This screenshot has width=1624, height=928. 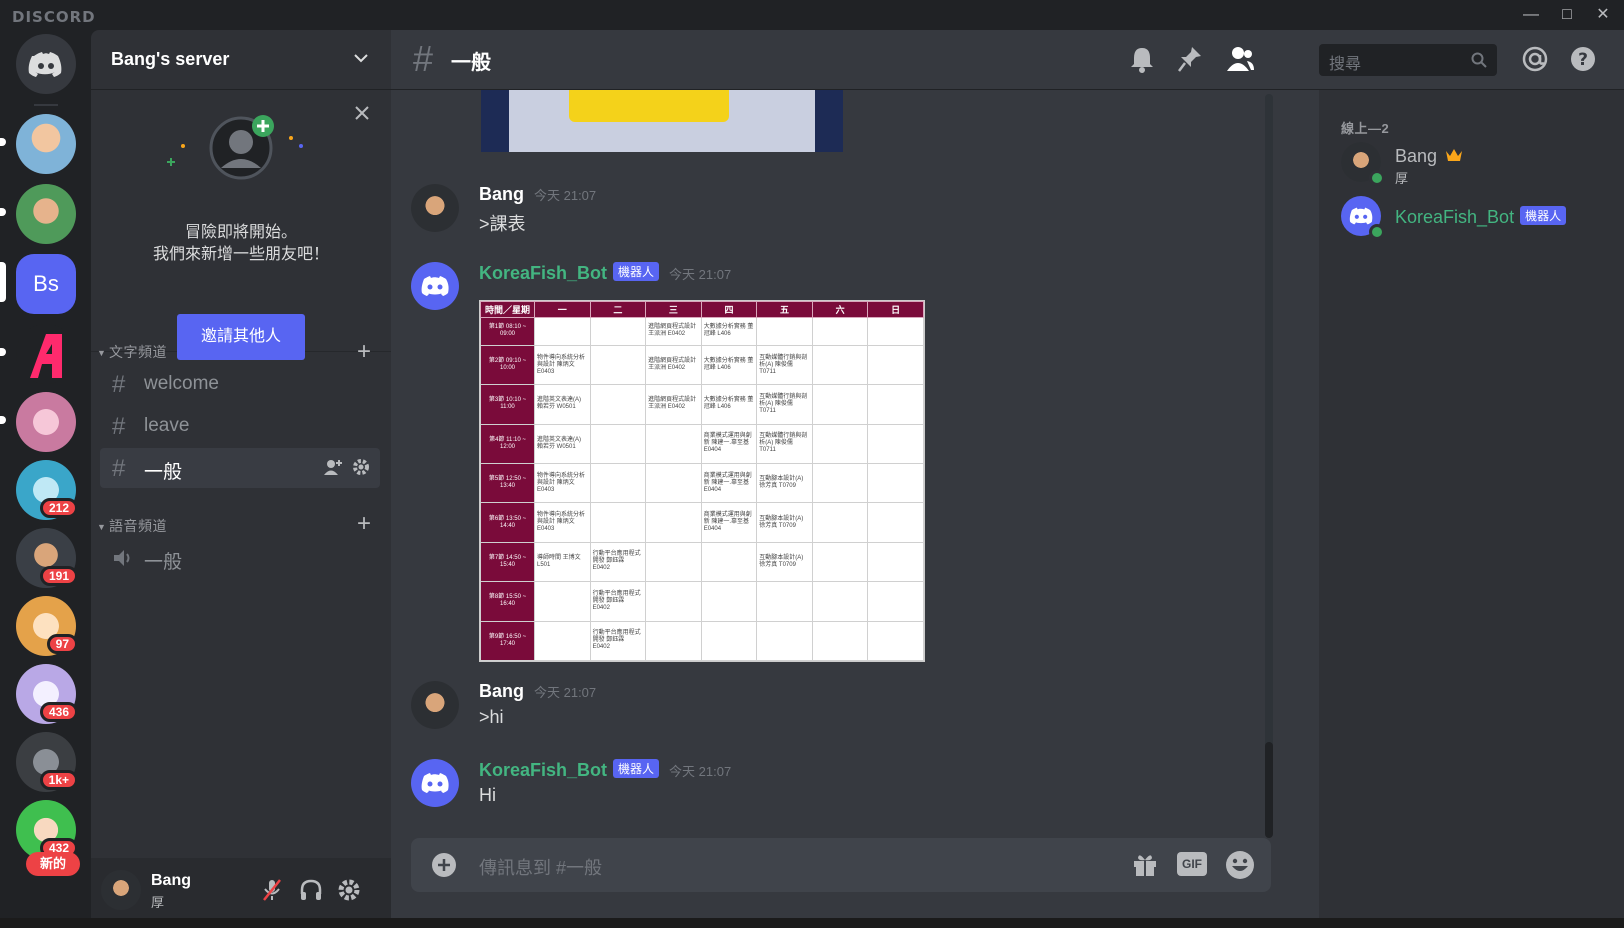 I want to click on schedule-cell: 進階英文表達(A) 賴若芬 W0501, so click(x=562, y=444).